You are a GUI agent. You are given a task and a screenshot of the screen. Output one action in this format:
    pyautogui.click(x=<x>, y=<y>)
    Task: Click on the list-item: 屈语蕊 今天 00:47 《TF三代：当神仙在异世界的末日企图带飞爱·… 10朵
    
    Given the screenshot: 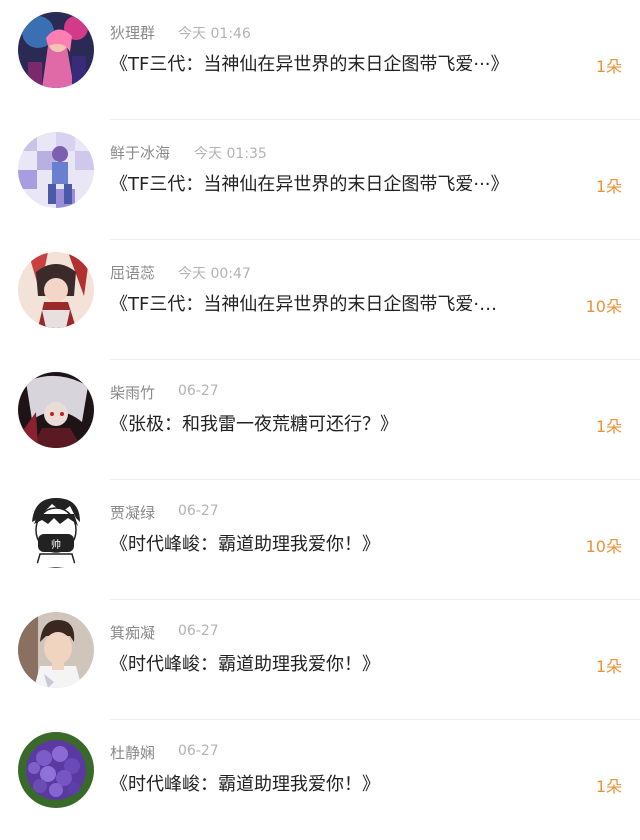 What is the action you would take?
    pyautogui.click(x=320, y=300)
    